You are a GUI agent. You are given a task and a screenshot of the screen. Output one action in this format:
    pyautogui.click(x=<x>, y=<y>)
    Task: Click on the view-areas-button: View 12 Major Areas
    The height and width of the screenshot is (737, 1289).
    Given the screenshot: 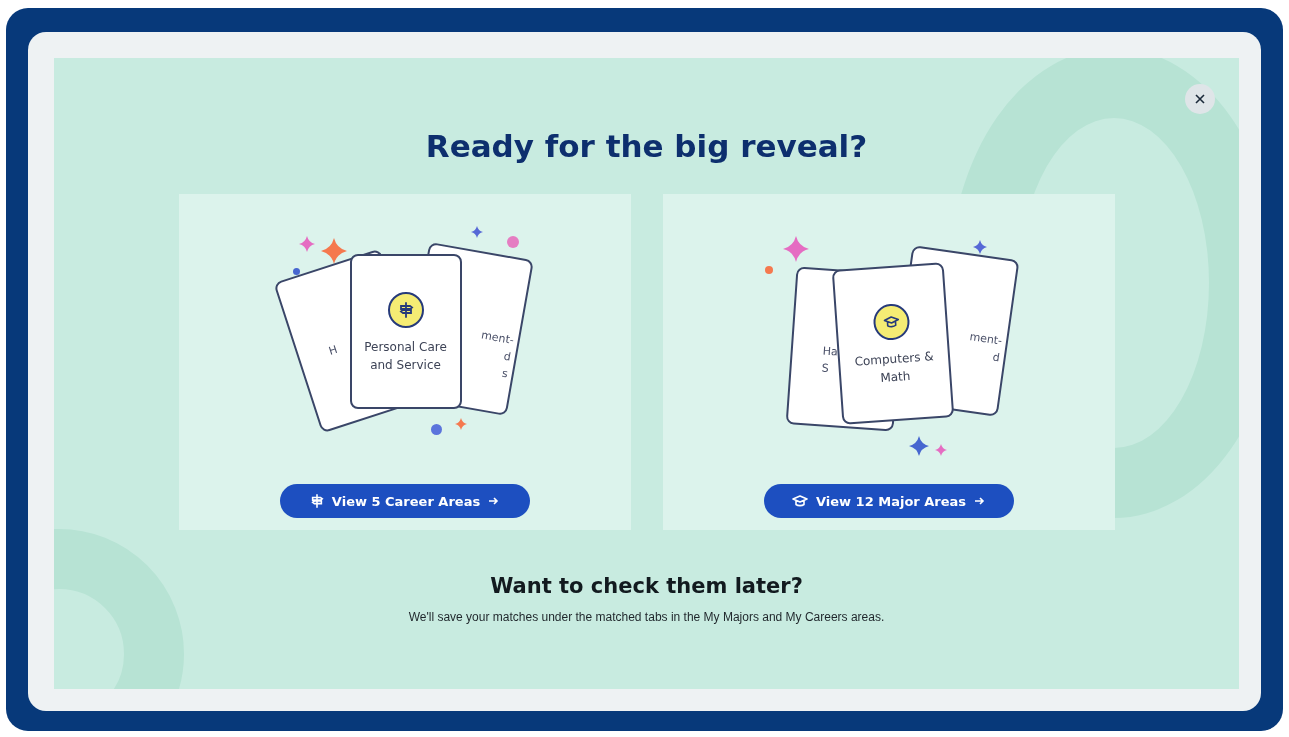 What is the action you would take?
    pyautogui.click(x=888, y=501)
    